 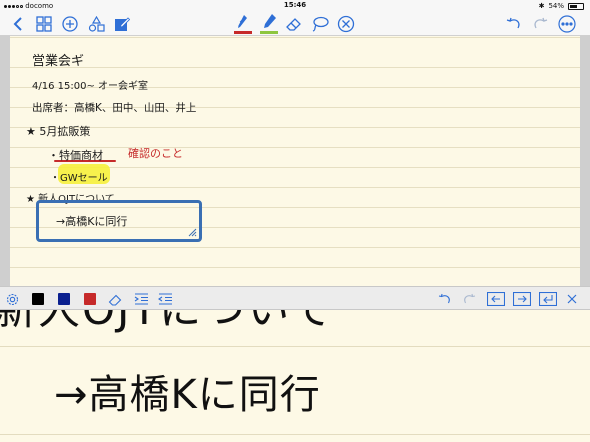 I want to click on outdent-icon, so click(x=165, y=299).